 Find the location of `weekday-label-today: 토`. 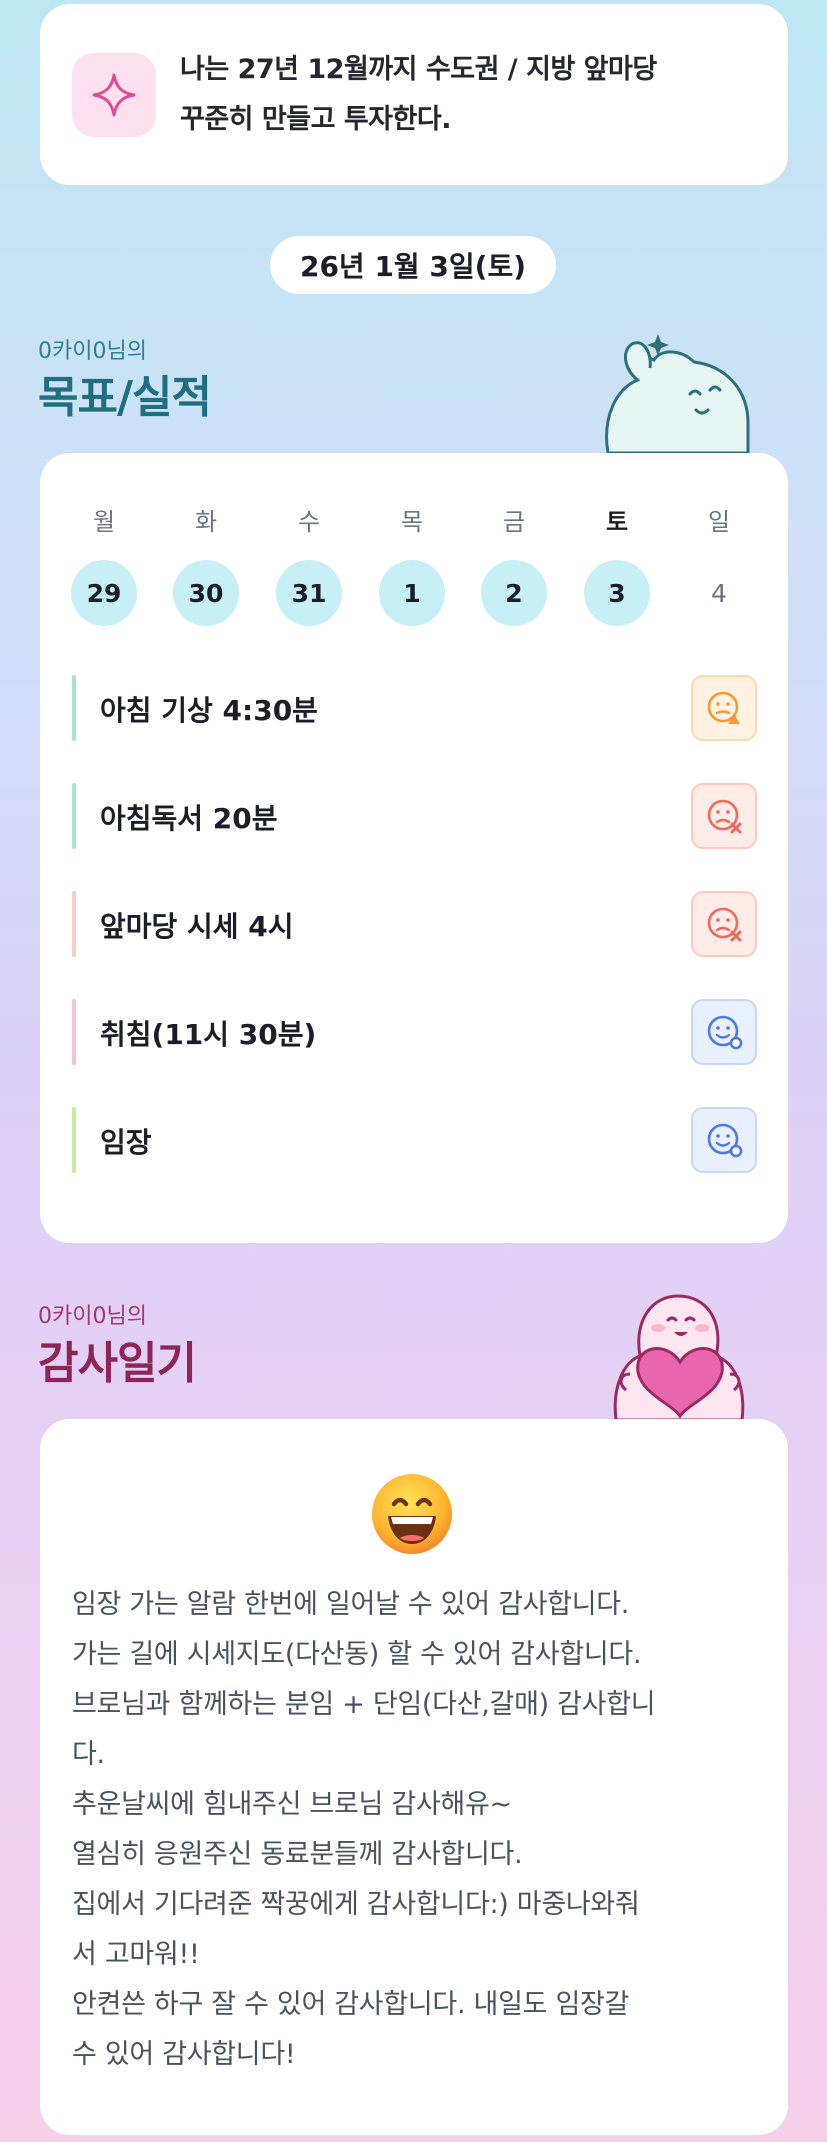

weekday-label-today: 토 is located at coordinates (617, 522).